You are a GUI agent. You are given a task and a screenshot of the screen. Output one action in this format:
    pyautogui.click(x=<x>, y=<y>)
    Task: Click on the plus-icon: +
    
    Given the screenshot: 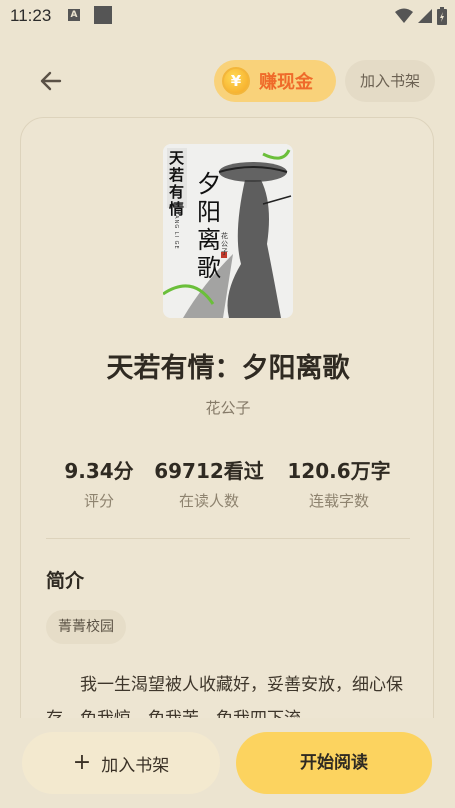 What is the action you would take?
    pyautogui.click(x=82, y=762)
    